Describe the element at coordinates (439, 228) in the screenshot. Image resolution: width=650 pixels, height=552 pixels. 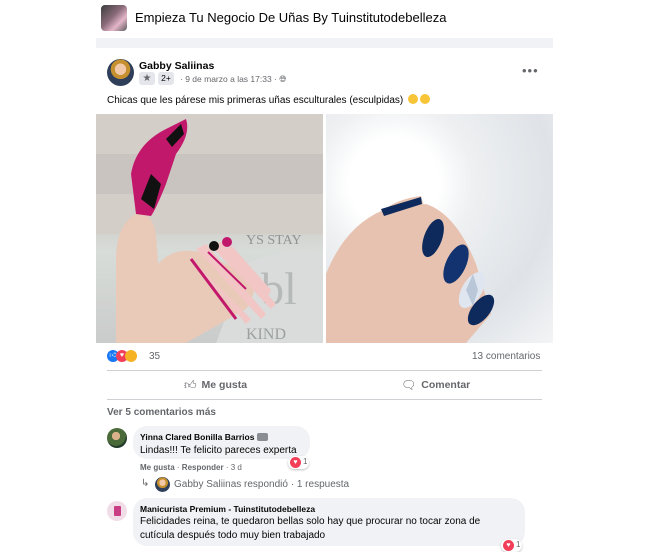
I see `post-photo-blue-nails` at that location.